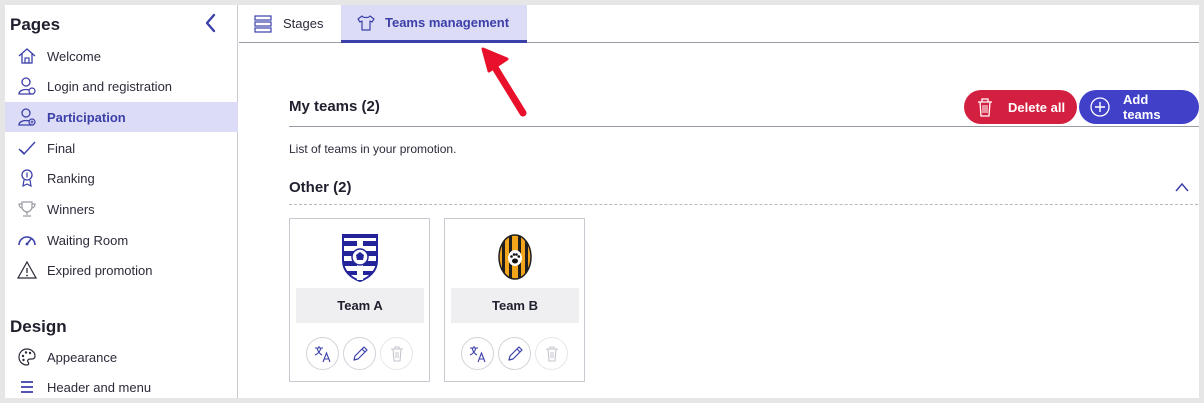 Image resolution: width=1204 pixels, height=403 pixels. Describe the element at coordinates (303, 23) in the screenshot. I see `tab-label: Stages` at that location.